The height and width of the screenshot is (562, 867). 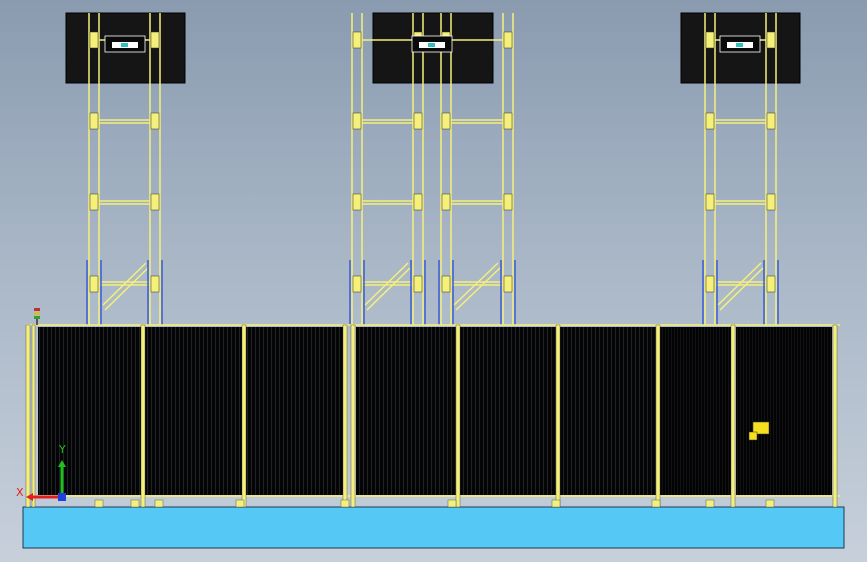 What do you see at coordinates (62, 497) in the screenshot?
I see `axis-z` at bounding box center [62, 497].